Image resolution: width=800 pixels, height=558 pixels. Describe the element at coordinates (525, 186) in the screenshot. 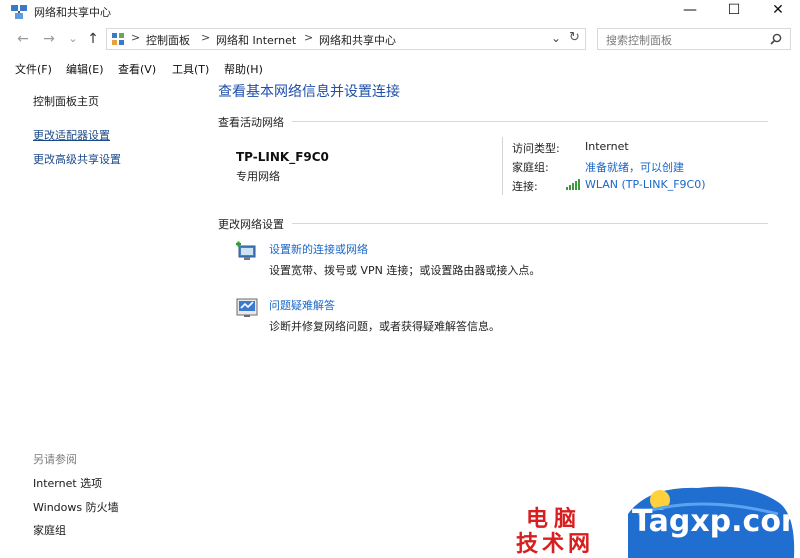

I see `connections-label: 连接:` at that location.